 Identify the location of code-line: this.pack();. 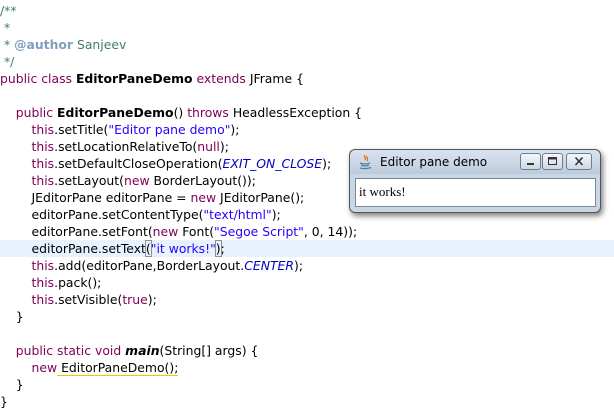
(66, 282).